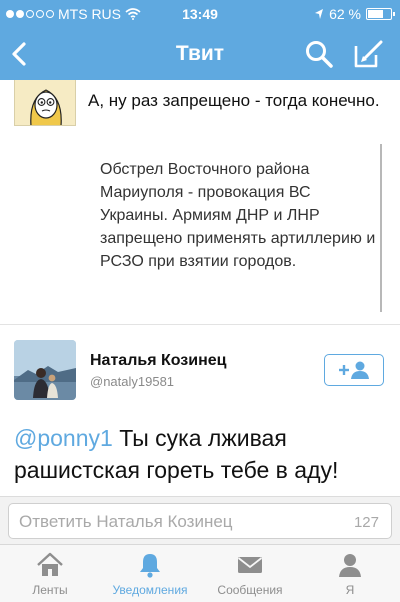 This screenshot has width=400, height=602. I want to click on cartoon-avatar-icon, so click(45, 102).